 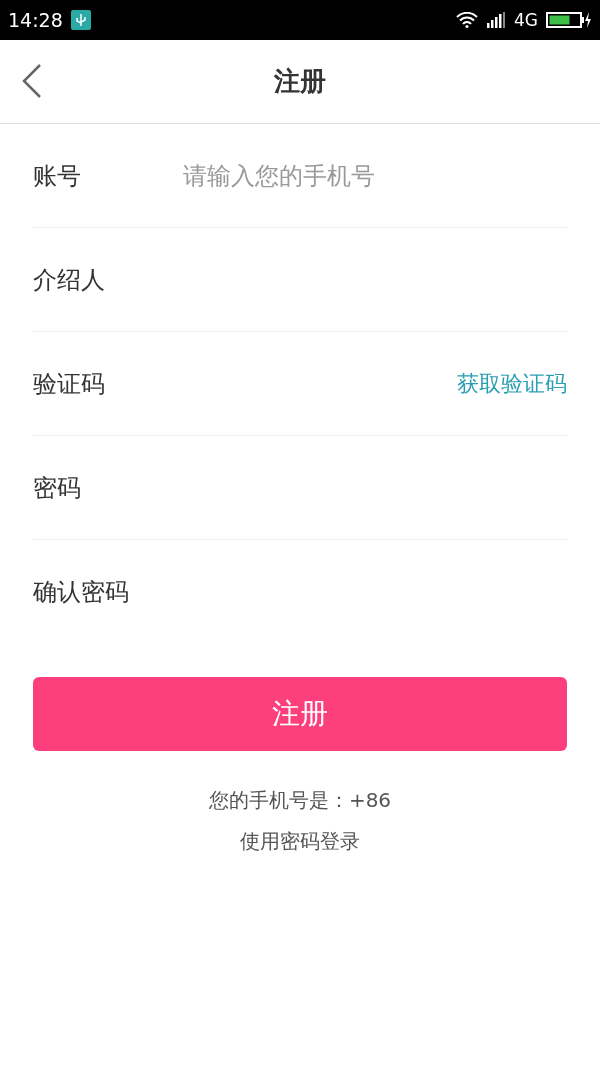 I want to click on page-title: 注册, so click(x=300, y=81).